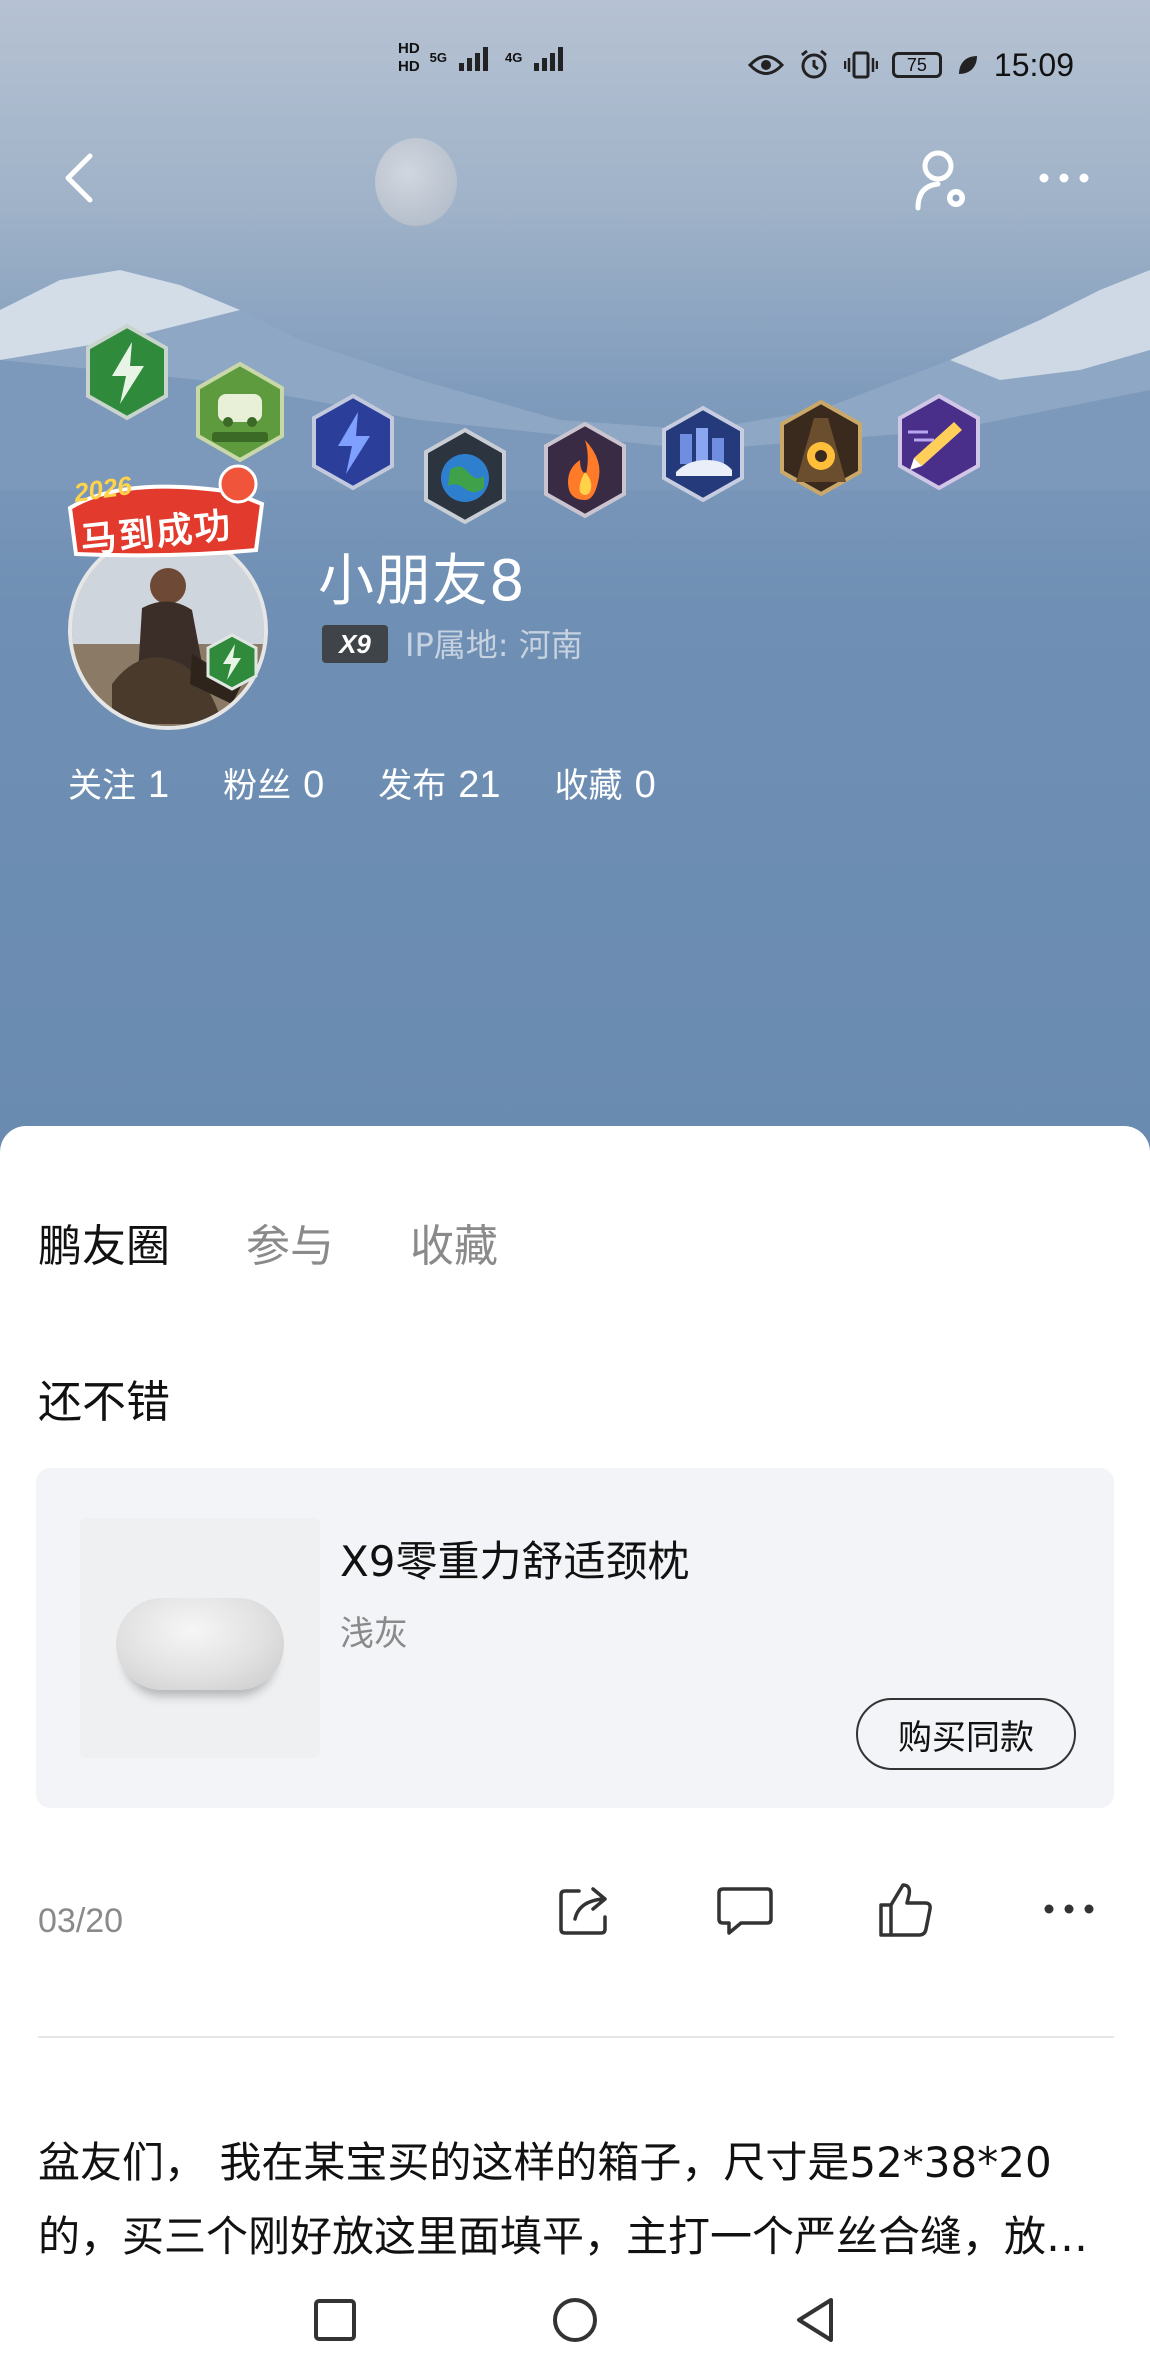  I want to click on tab-moments: 鹏友圈, so click(104, 1242).